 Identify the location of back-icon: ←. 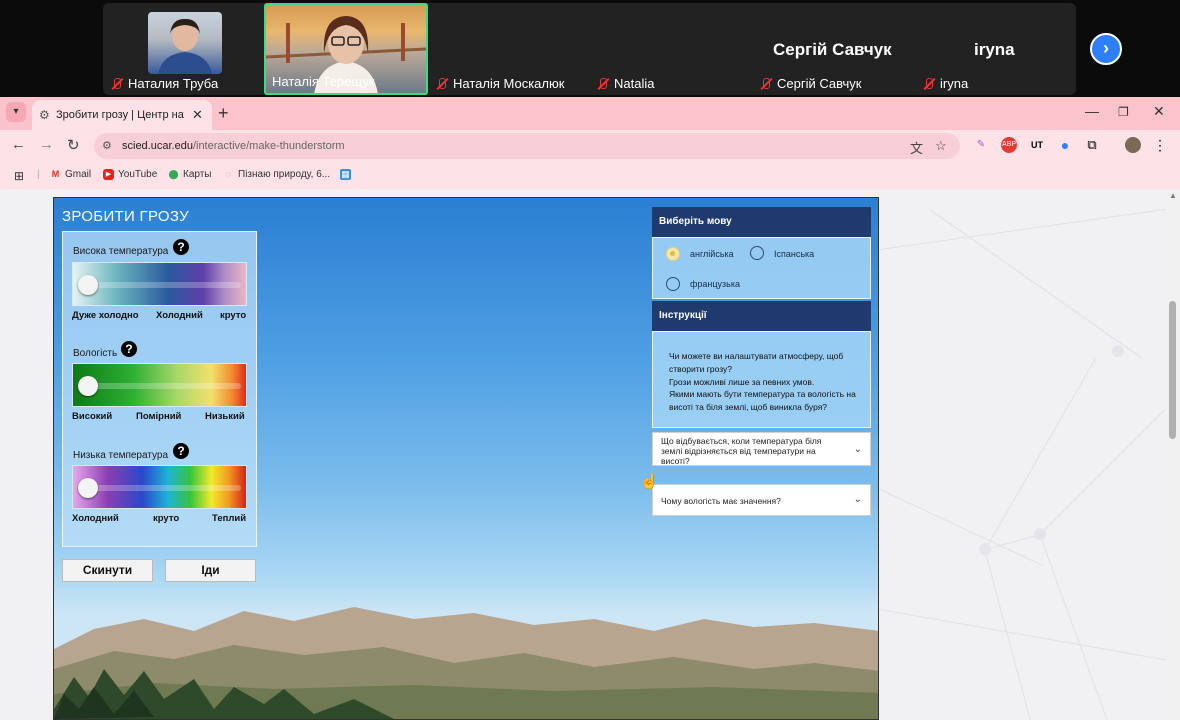
(18, 144).